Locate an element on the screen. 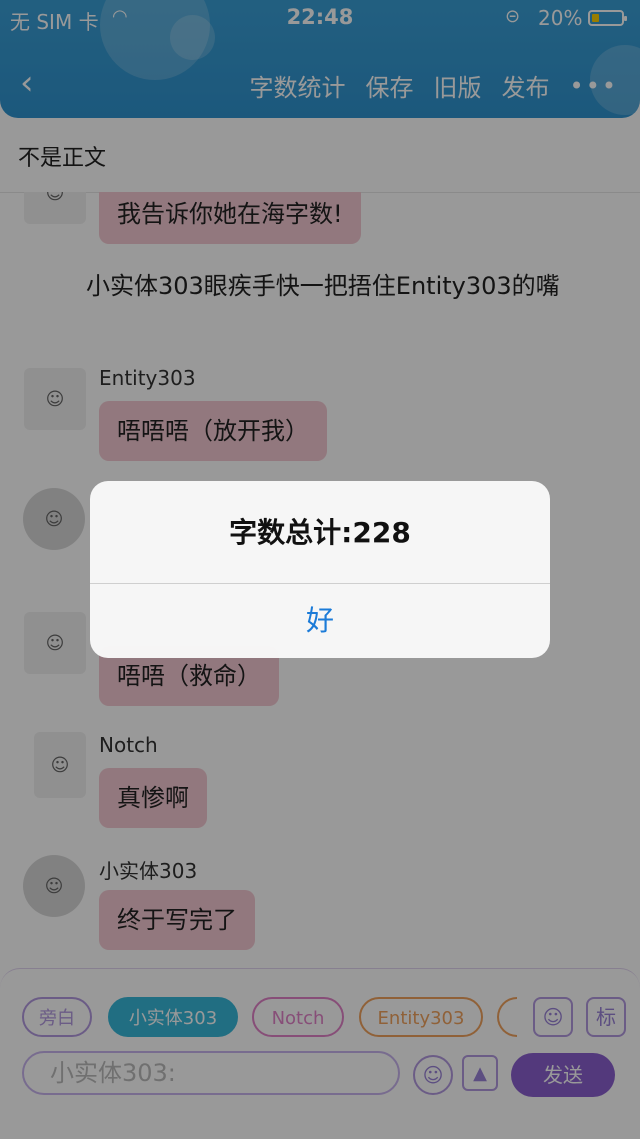 This screenshot has height=1140, width=640. word-count-alert: 字数总计:228 好 is located at coordinates (320, 569).